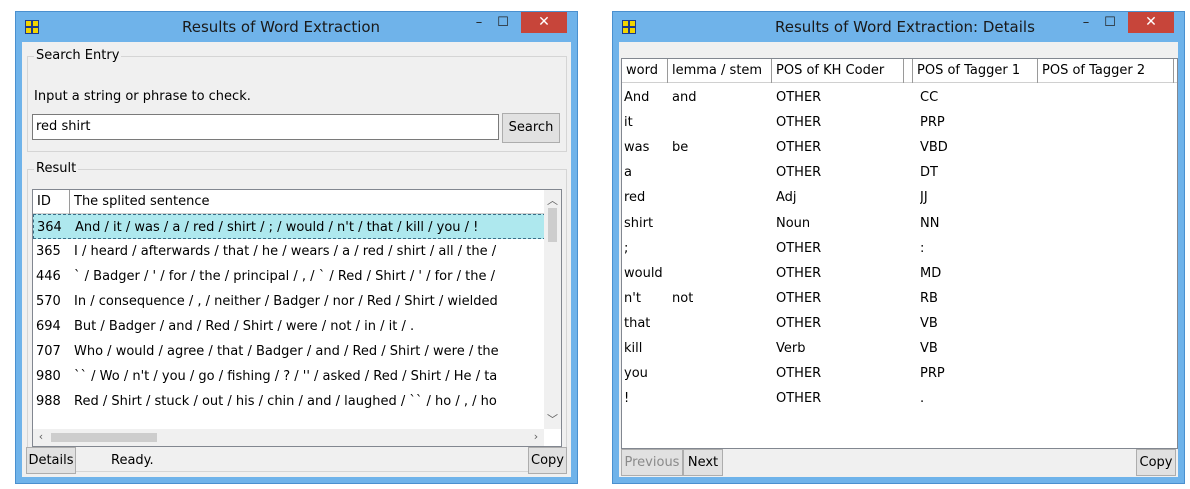  I want to click on next-button: Next, so click(703, 462).